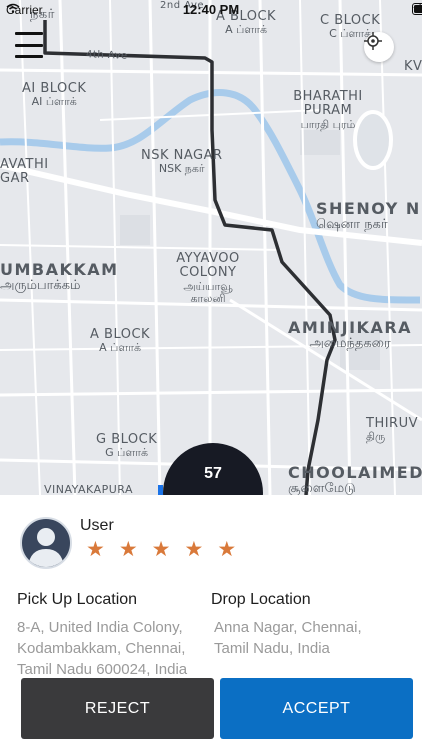 This screenshot has height=750, width=422. I want to click on area-label: AVATHI GAR, so click(24, 172).